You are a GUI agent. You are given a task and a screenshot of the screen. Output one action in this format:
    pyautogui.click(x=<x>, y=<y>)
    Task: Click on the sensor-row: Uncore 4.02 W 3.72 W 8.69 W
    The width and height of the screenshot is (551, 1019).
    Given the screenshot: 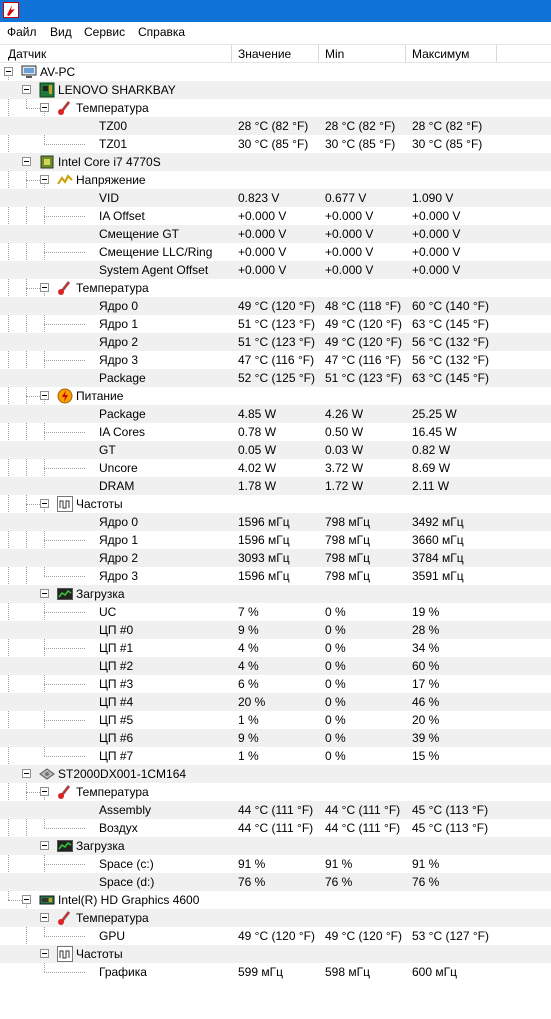 What is the action you would take?
    pyautogui.click(x=275, y=468)
    